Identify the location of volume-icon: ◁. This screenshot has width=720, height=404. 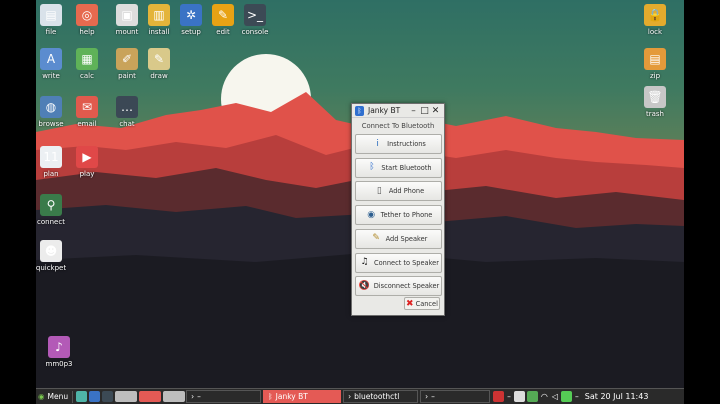
(555, 396).